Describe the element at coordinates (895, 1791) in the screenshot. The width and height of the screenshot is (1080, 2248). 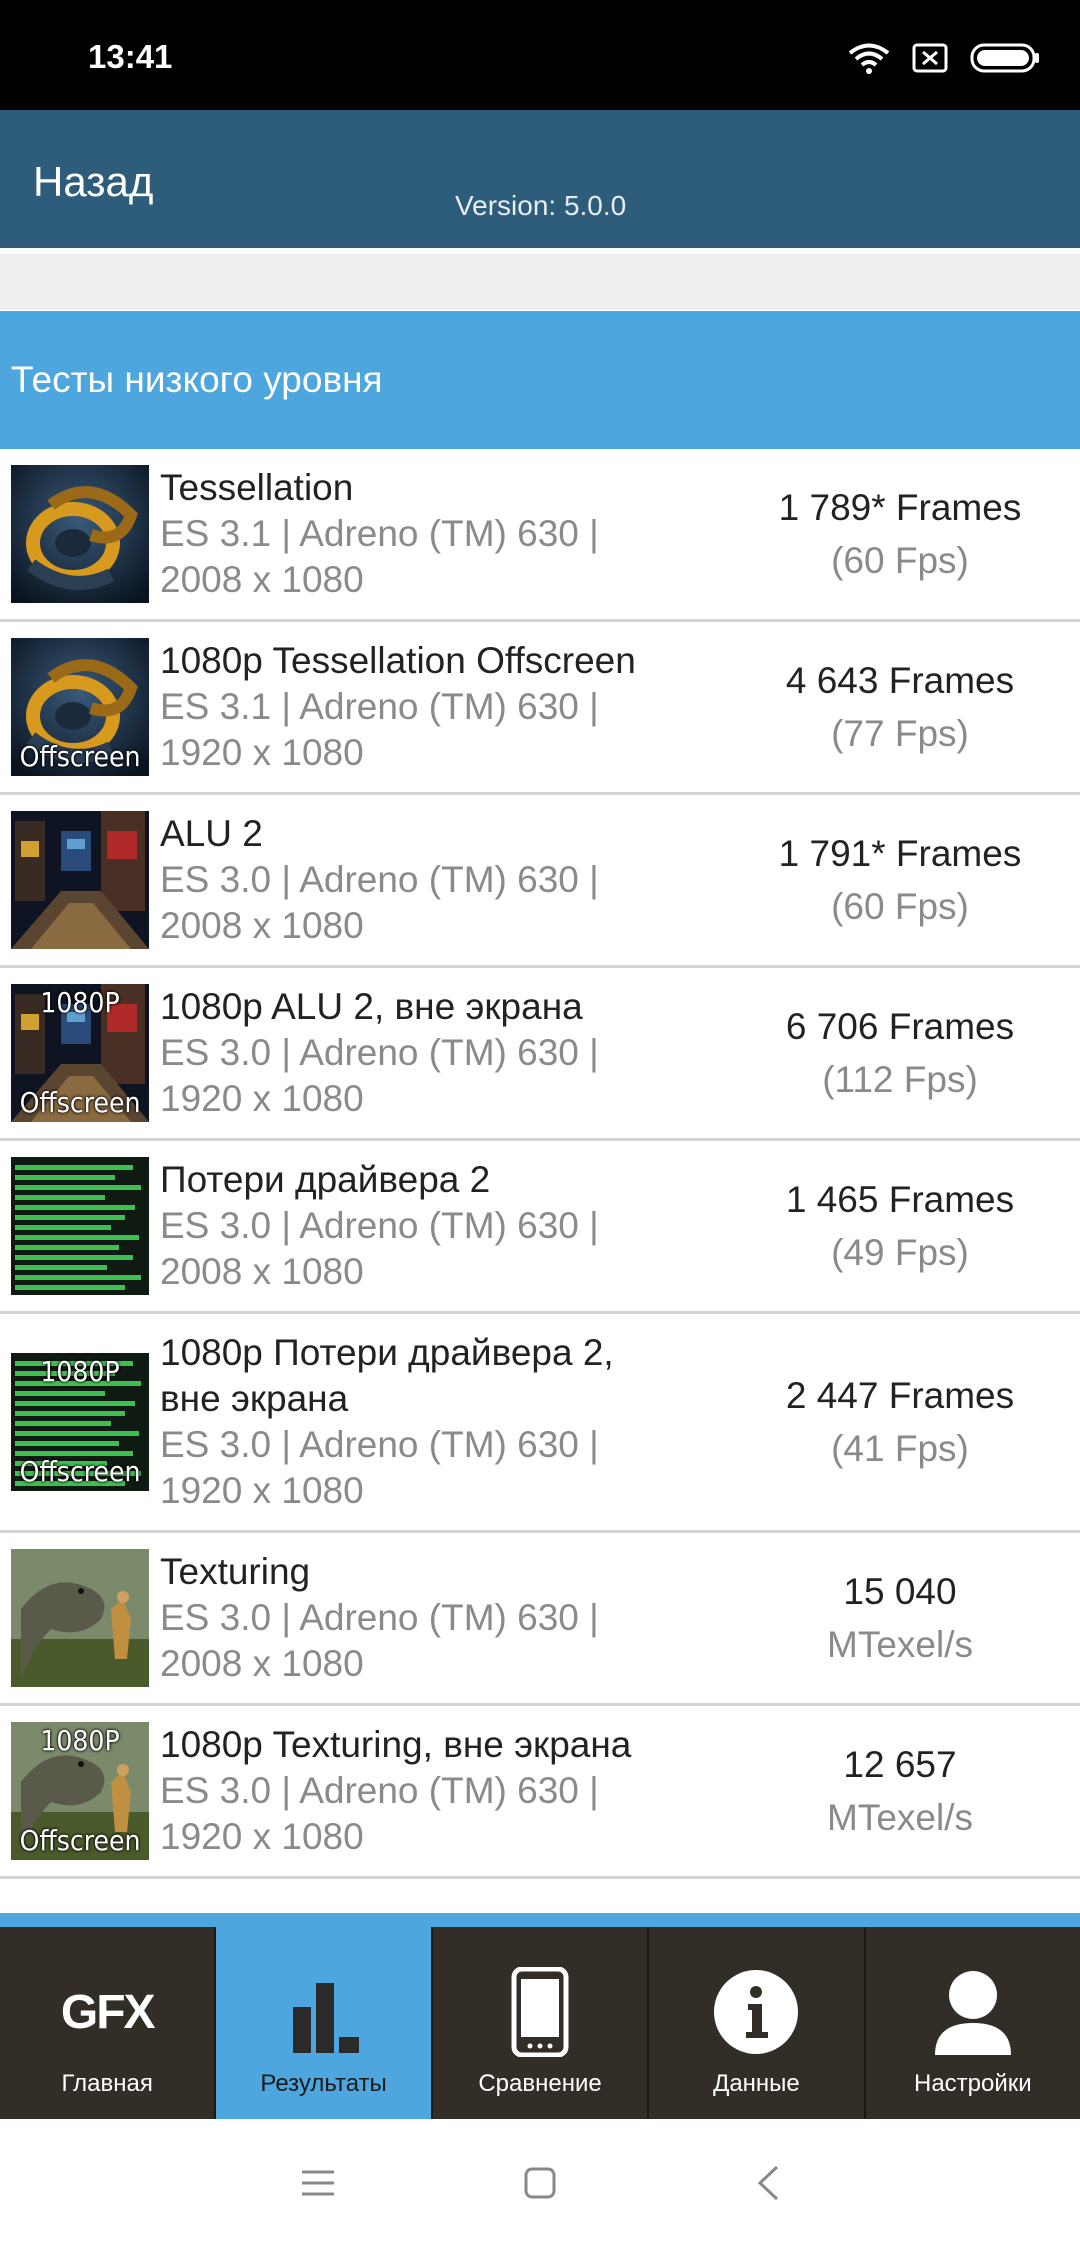
I see `test-score: 12 657 MTexel/s` at that location.